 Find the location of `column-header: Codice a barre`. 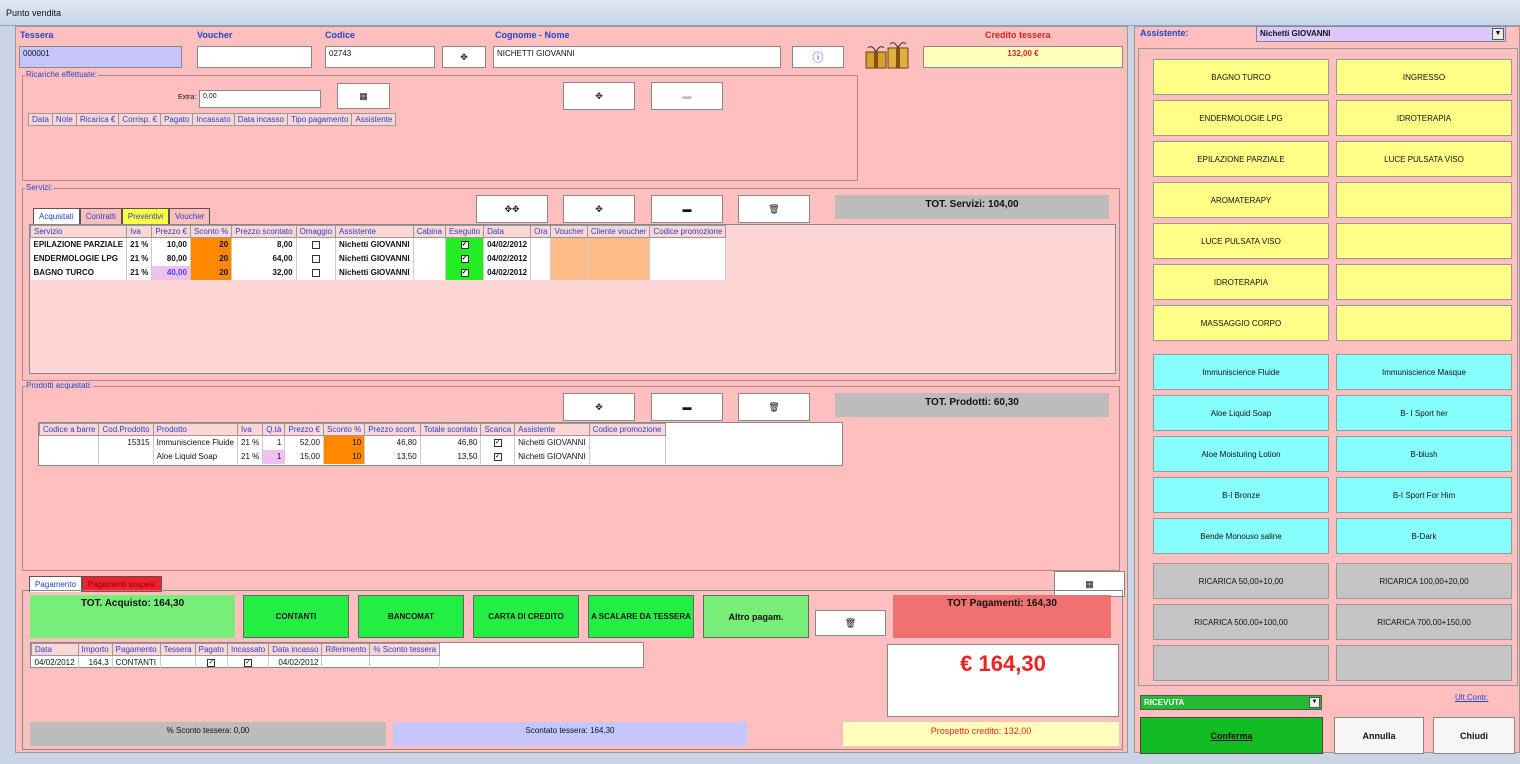

column-header: Codice a barre is located at coordinates (69, 429).